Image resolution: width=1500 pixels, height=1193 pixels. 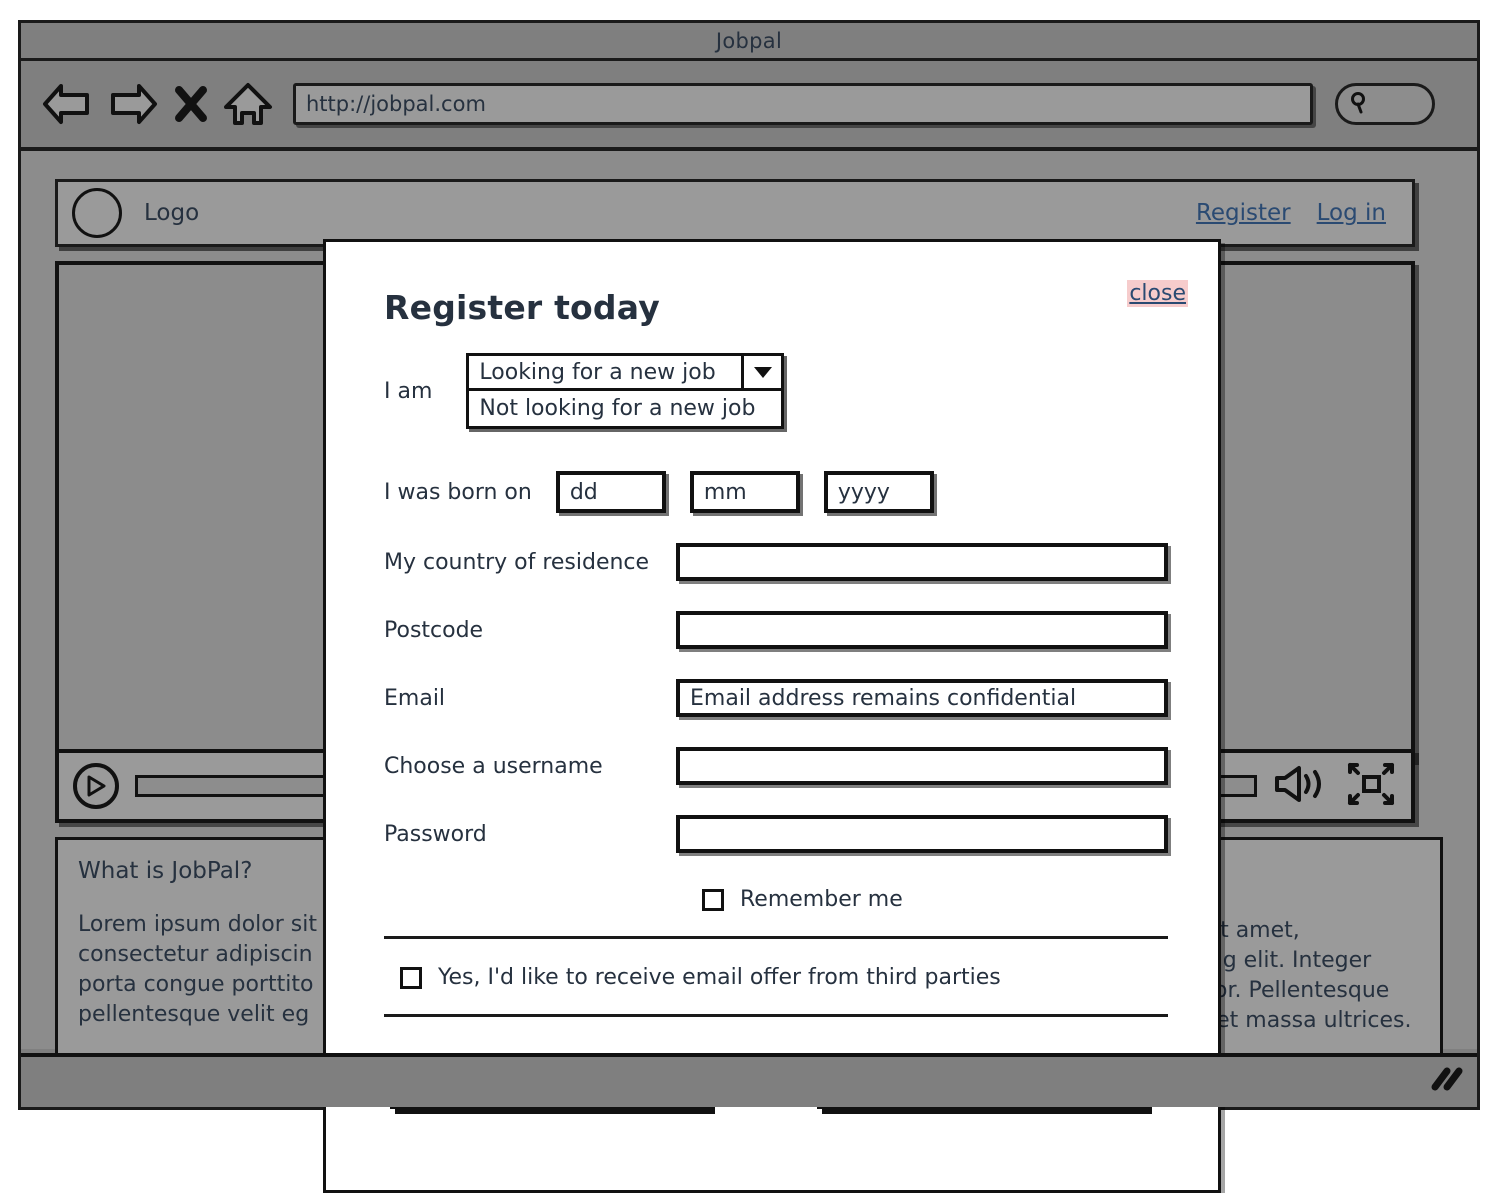 I want to click on play-icon, so click(x=96, y=786).